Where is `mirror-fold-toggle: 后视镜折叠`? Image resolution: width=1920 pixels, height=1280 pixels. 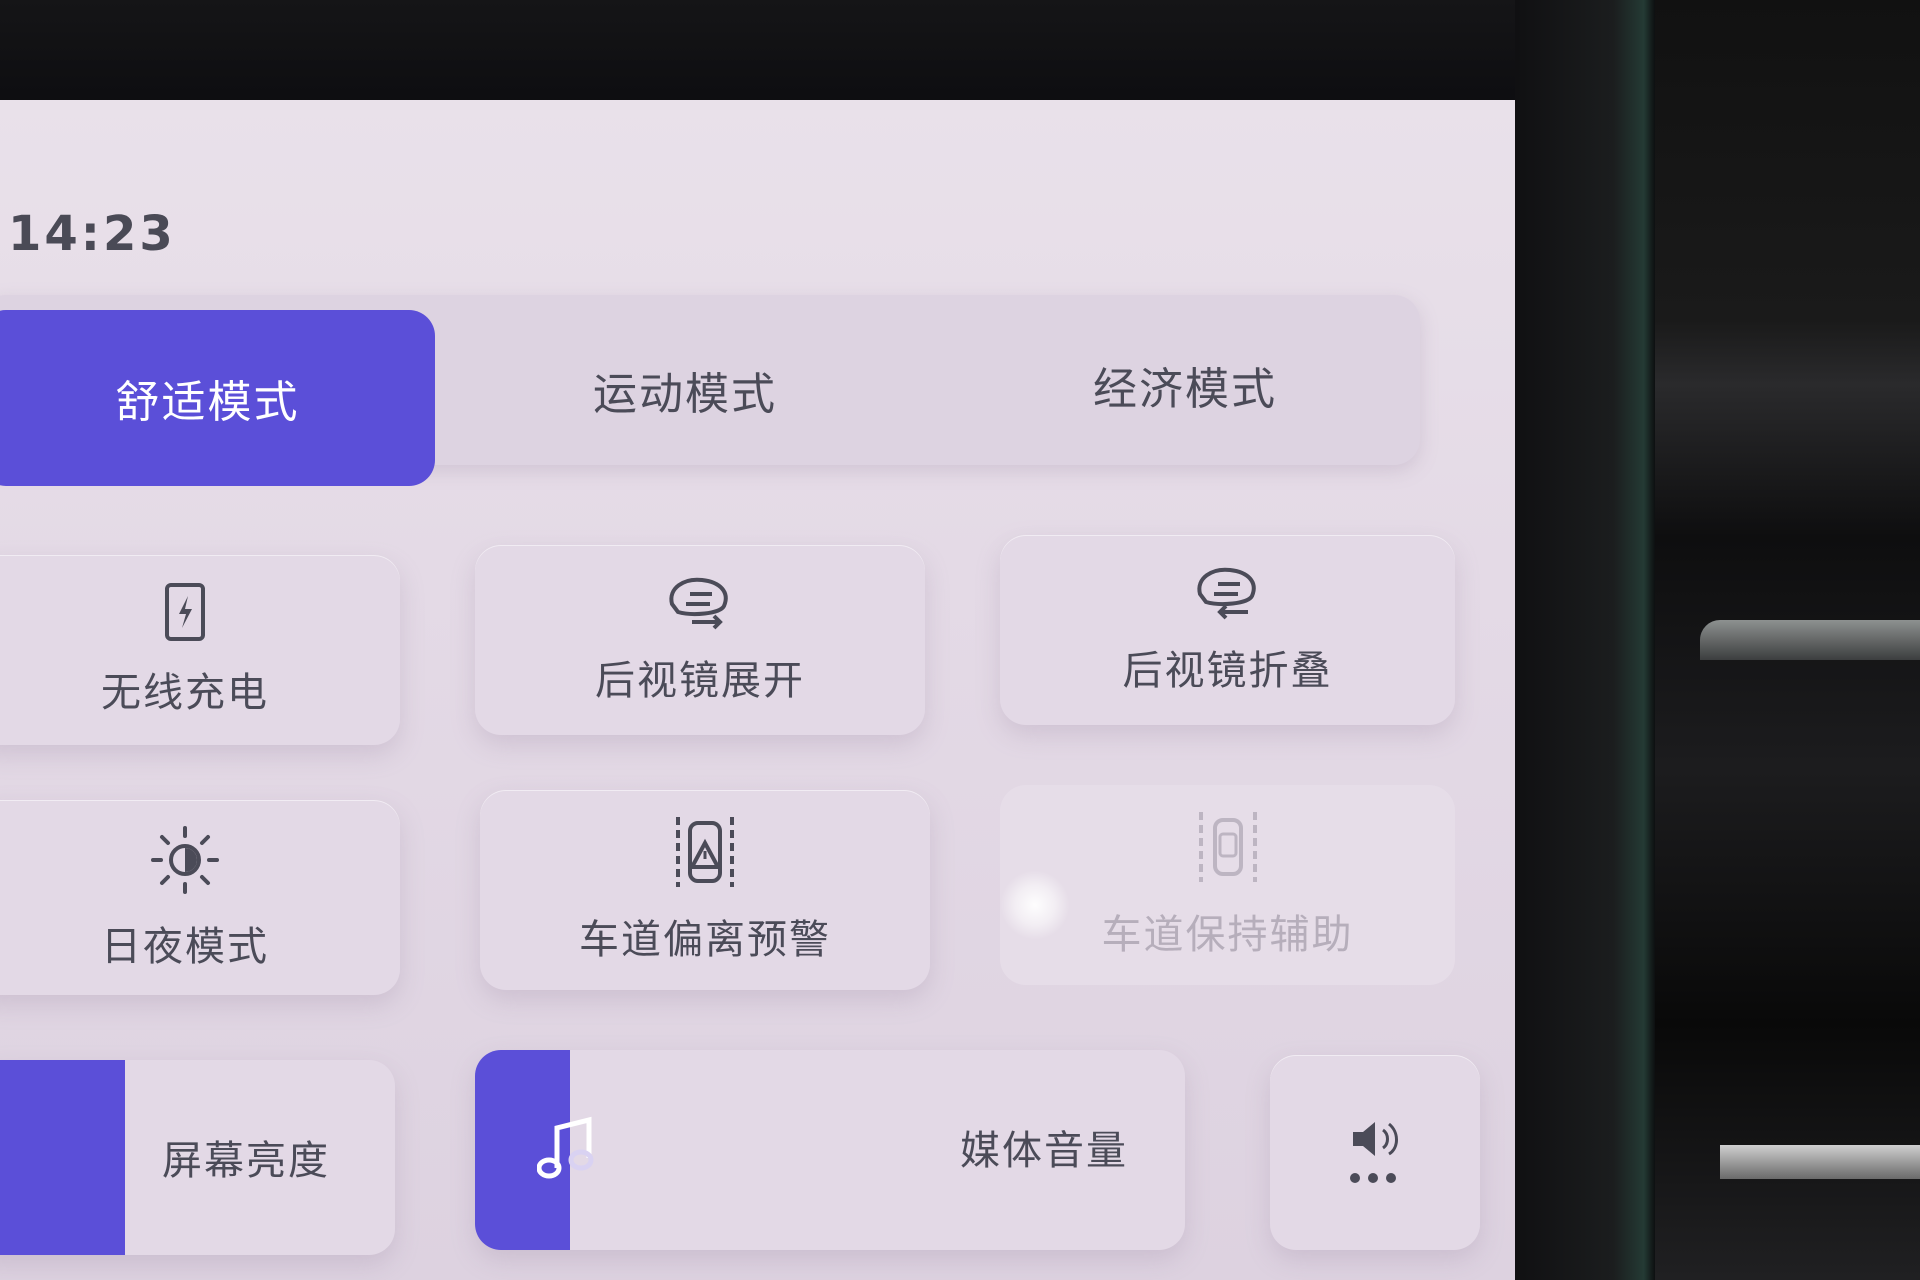
mirror-fold-toggle: 后视镜折叠 is located at coordinates (1227, 630).